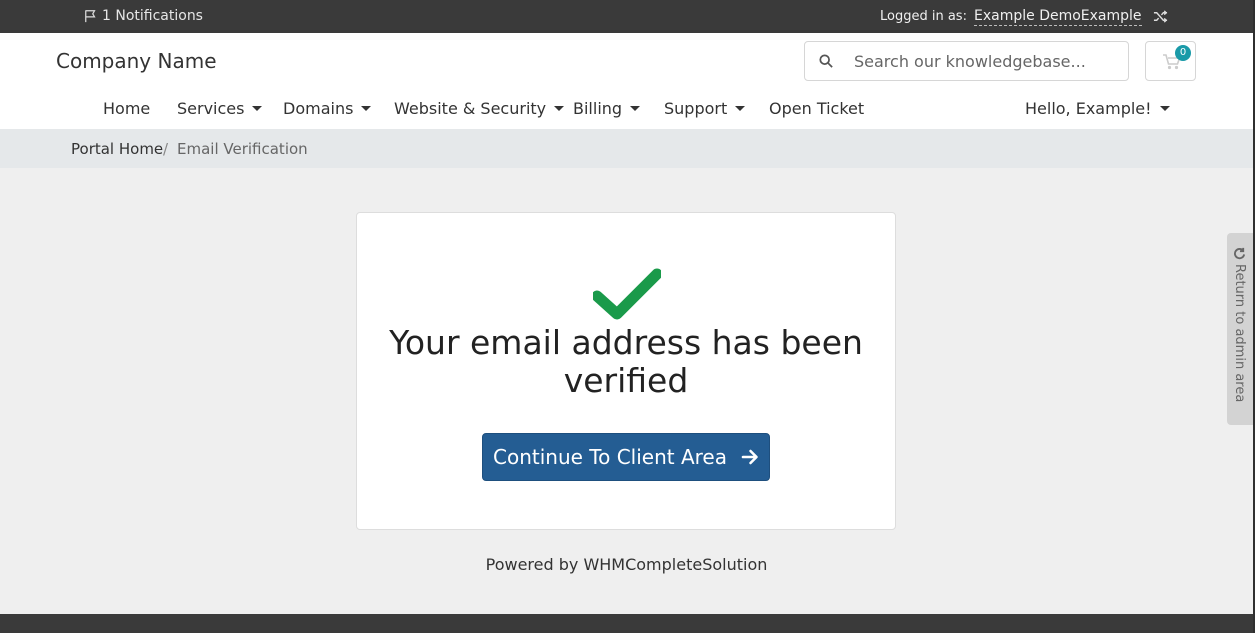  What do you see at coordinates (1170, 61) in the screenshot?
I see `cart-button: 0` at bounding box center [1170, 61].